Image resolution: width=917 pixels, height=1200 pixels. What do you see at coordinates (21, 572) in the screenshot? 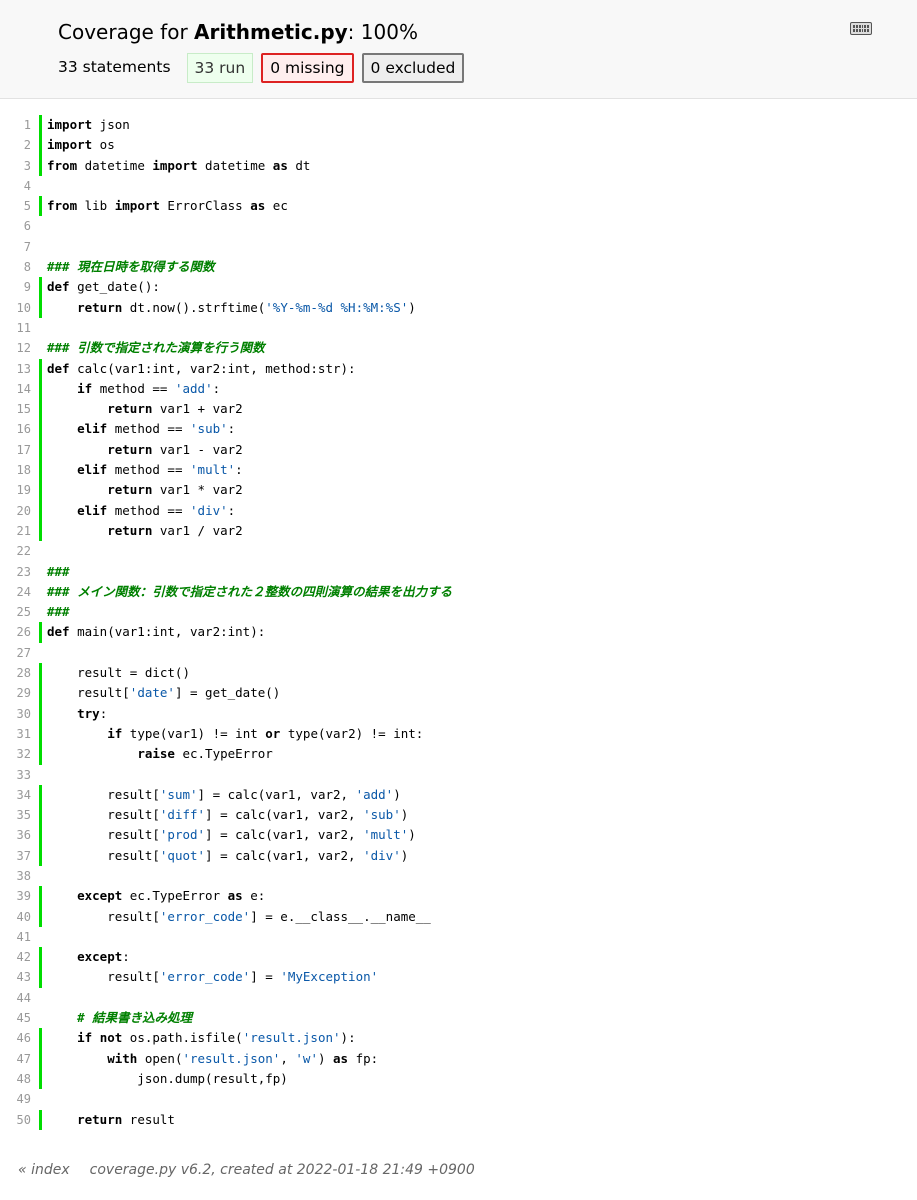
I see `line-number: 23` at bounding box center [21, 572].